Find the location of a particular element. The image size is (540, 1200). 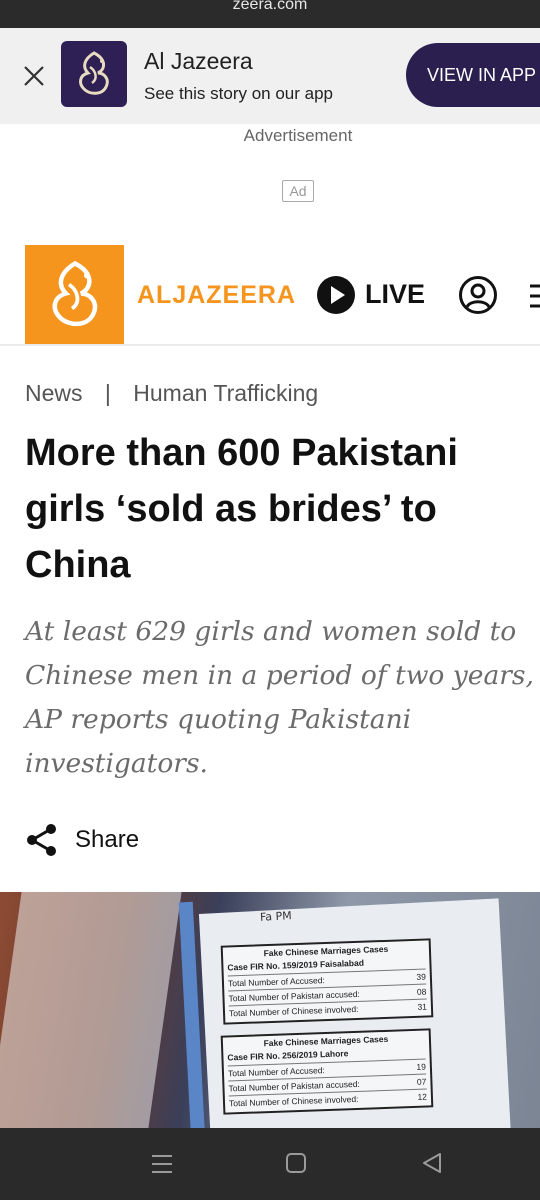

back-icon is located at coordinates (432, 1163).